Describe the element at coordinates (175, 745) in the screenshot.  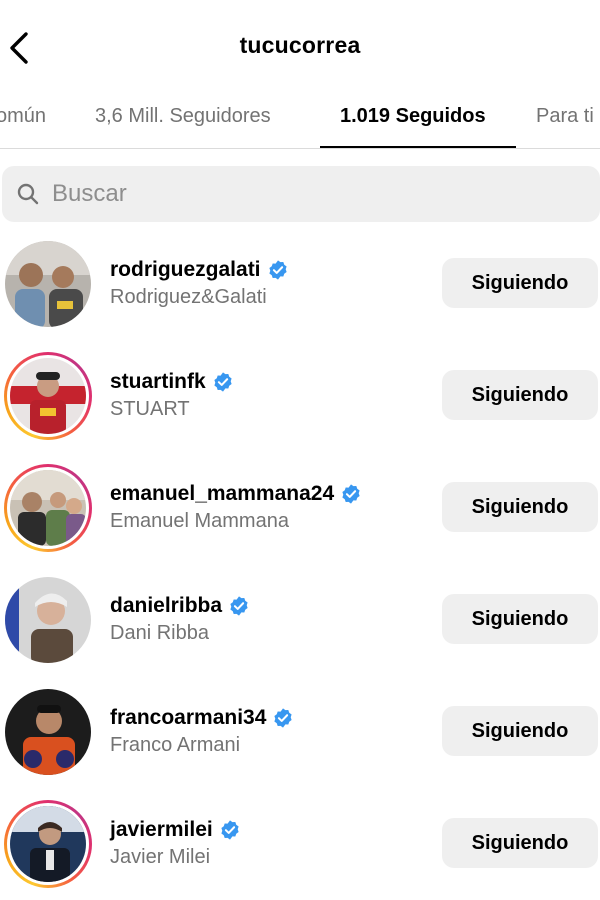
I see `full-name: Franco Armani` at that location.